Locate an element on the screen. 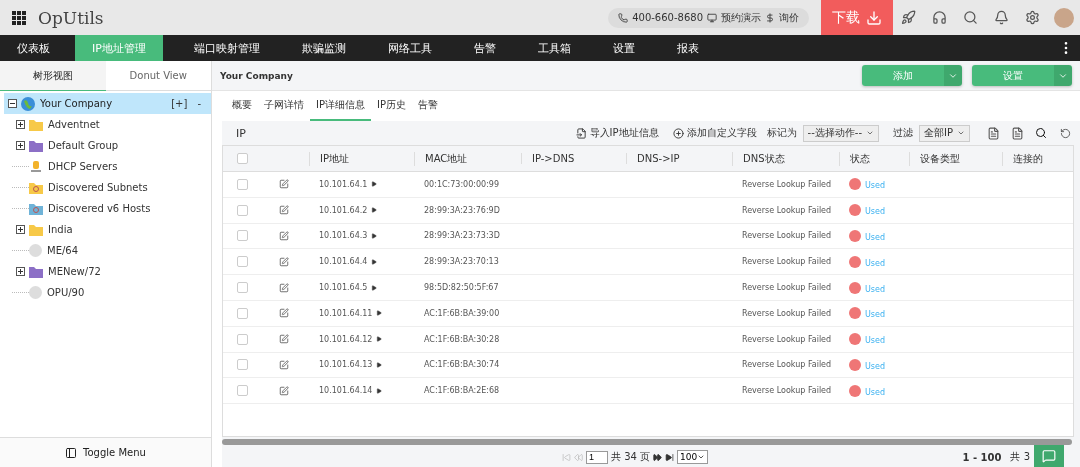 The width and height of the screenshot is (1080, 467). ip-address: 10.101.64.14 is located at coordinates (346, 391).